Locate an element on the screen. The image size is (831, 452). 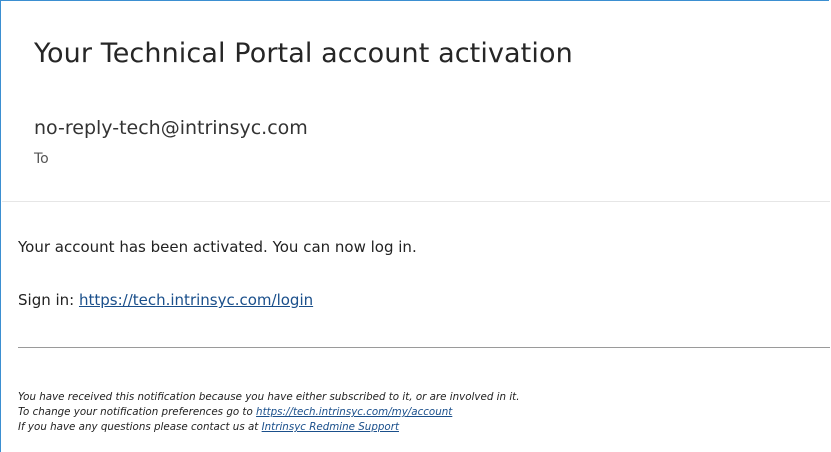
account-preferences-link: https://tech.intrinsyc.com/my/account is located at coordinates (354, 412).